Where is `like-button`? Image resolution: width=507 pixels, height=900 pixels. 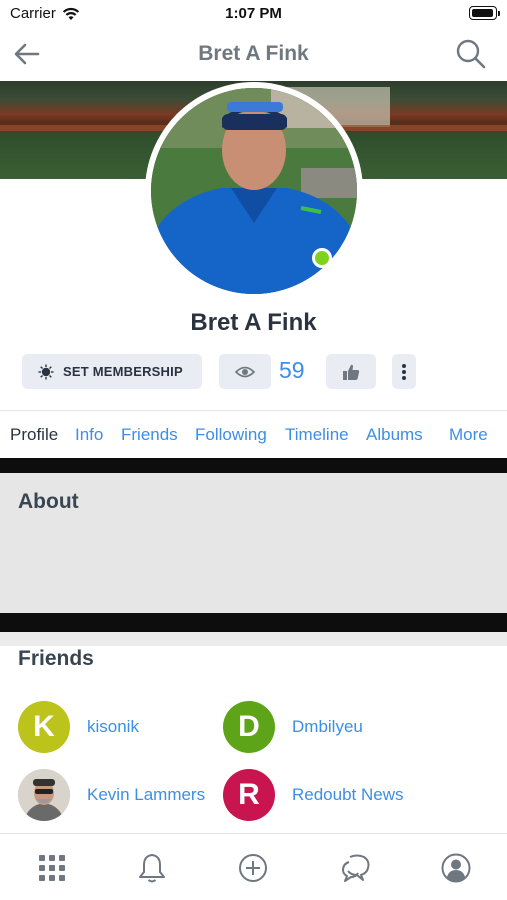 like-button is located at coordinates (351, 371).